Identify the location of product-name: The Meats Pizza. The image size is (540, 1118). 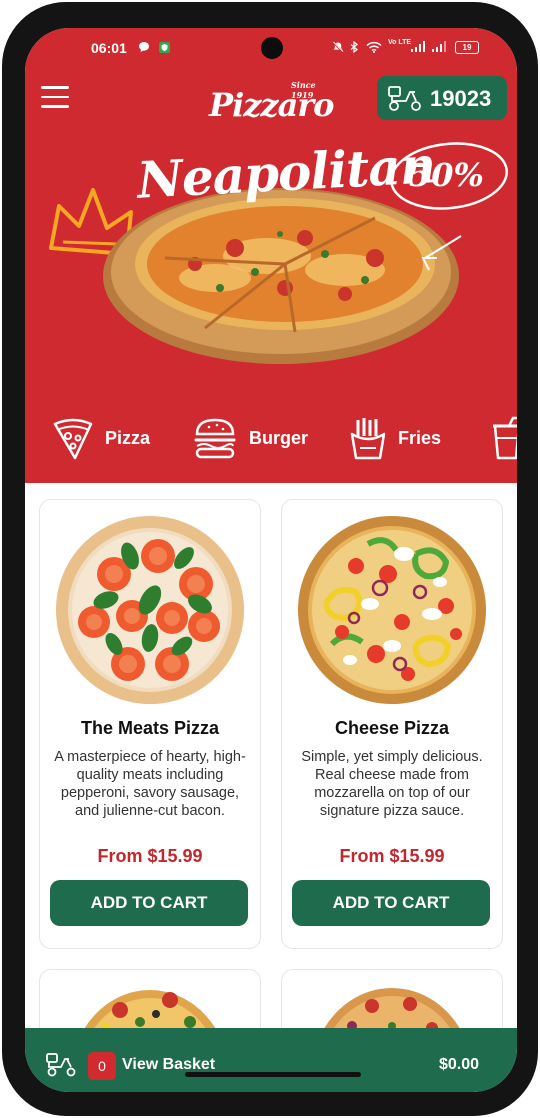
(150, 728).